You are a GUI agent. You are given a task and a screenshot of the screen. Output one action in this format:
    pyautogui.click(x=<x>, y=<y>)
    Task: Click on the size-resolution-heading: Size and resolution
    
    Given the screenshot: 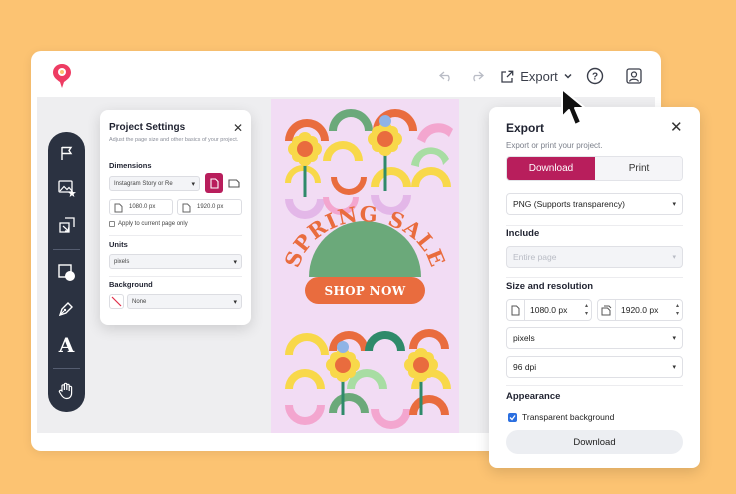 What is the action you would take?
    pyautogui.click(x=550, y=286)
    